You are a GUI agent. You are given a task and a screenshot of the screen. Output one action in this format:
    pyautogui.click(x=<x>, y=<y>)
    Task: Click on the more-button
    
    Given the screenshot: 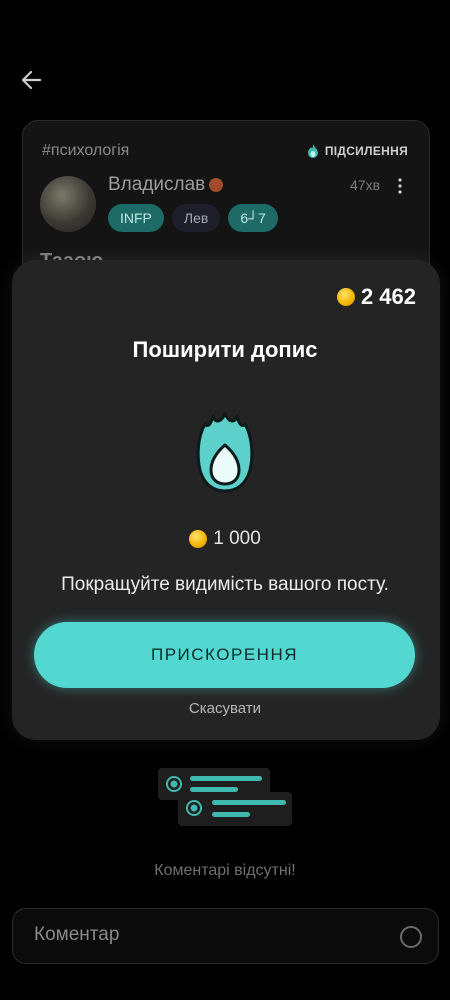 What is the action you would take?
    pyautogui.click(x=400, y=186)
    